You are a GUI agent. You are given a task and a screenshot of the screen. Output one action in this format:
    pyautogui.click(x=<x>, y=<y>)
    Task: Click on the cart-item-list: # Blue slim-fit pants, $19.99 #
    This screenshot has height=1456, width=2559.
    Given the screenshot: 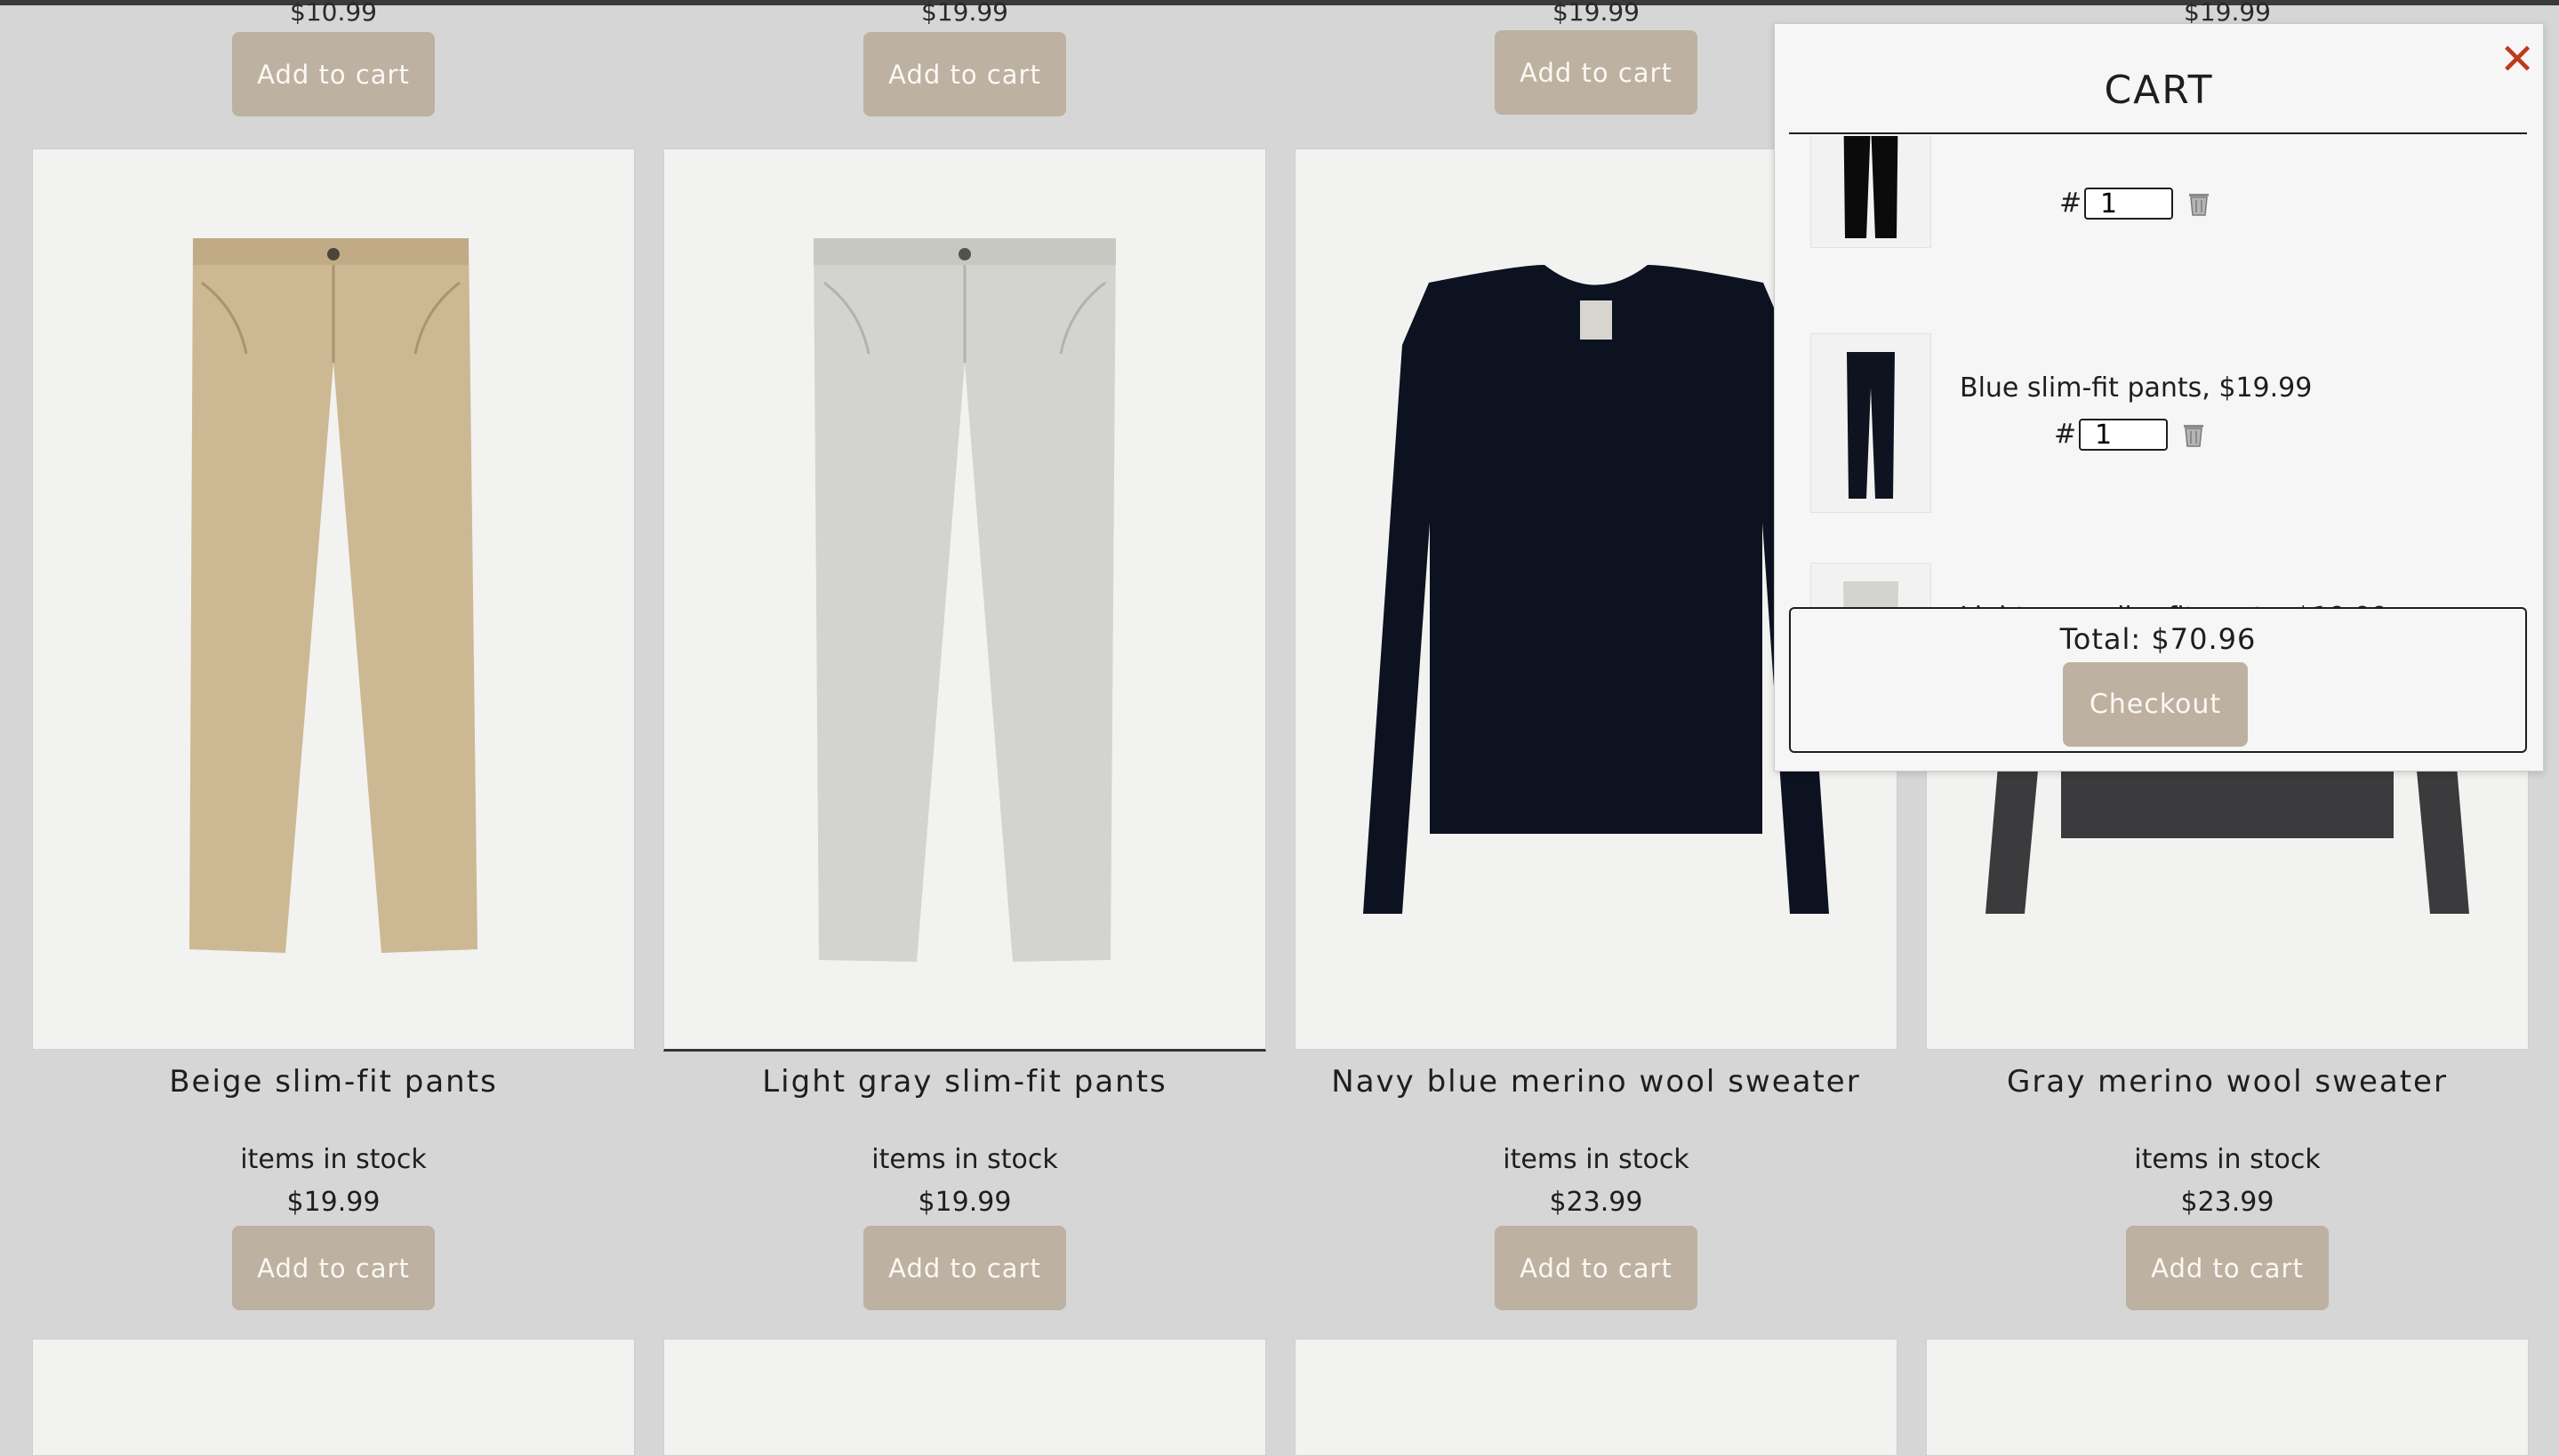 What is the action you would take?
    pyautogui.click(x=2159, y=383)
    